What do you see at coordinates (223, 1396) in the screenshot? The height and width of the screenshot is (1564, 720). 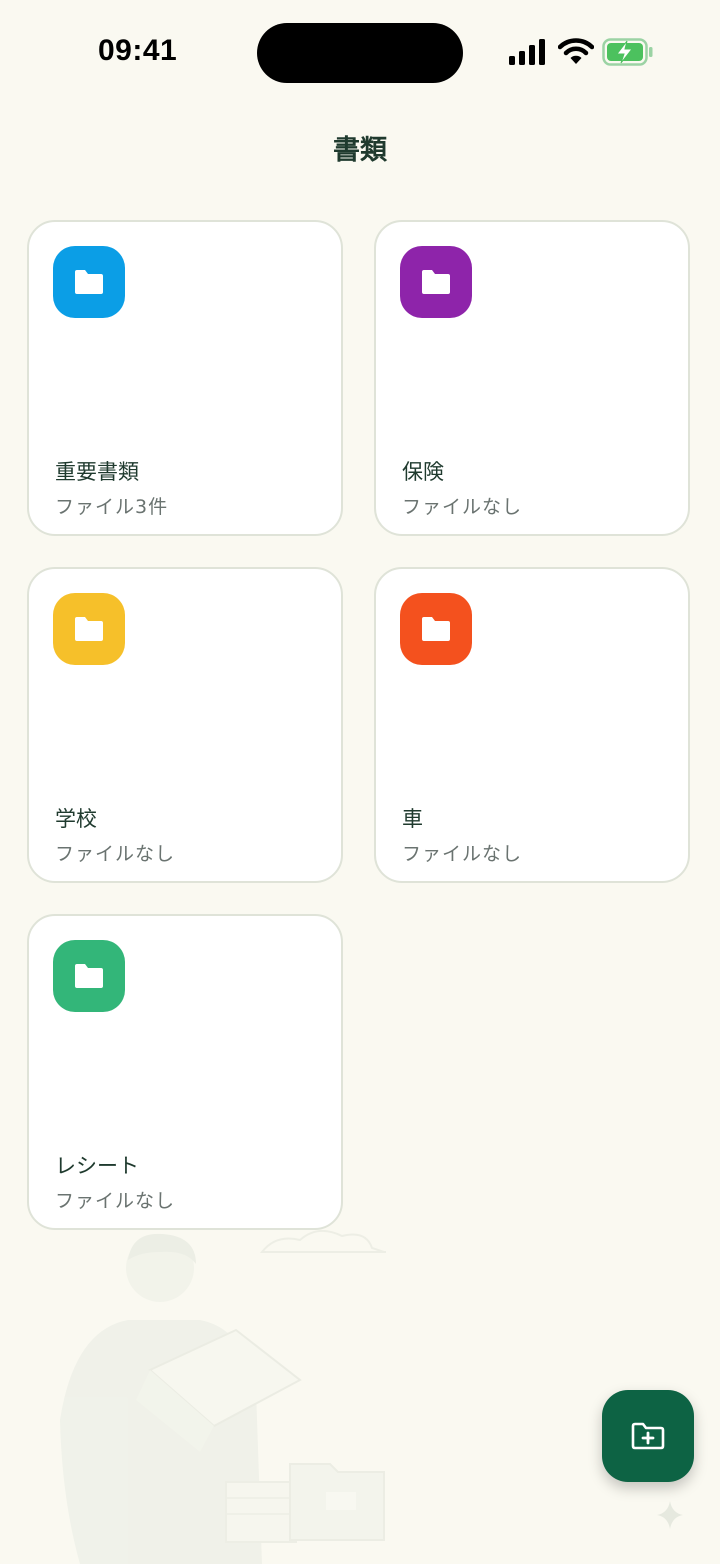 I see `reading-person-illustration` at bounding box center [223, 1396].